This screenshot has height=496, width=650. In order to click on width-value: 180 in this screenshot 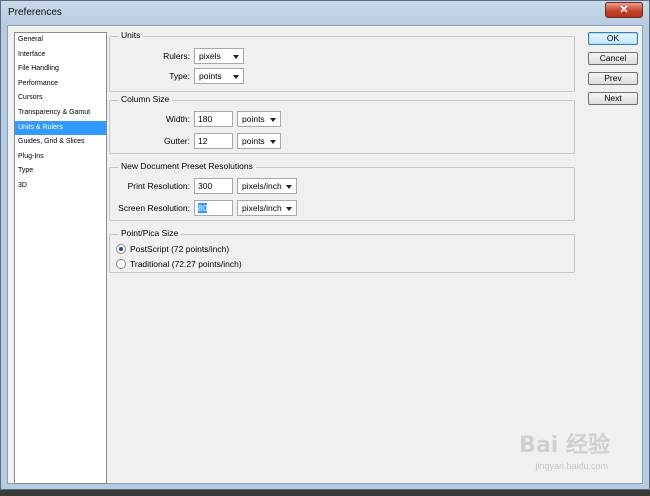, I will do `click(205, 119)`.